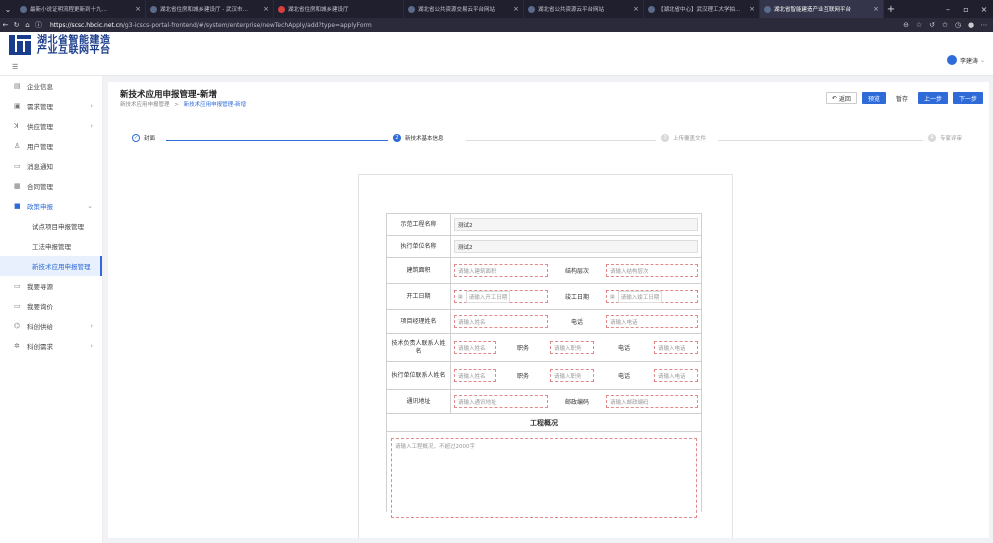 The height and width of the screenshot is (543, 993). I want to click on end-date-picker: ▦ 请输入竣工日期, so click(652, 296).